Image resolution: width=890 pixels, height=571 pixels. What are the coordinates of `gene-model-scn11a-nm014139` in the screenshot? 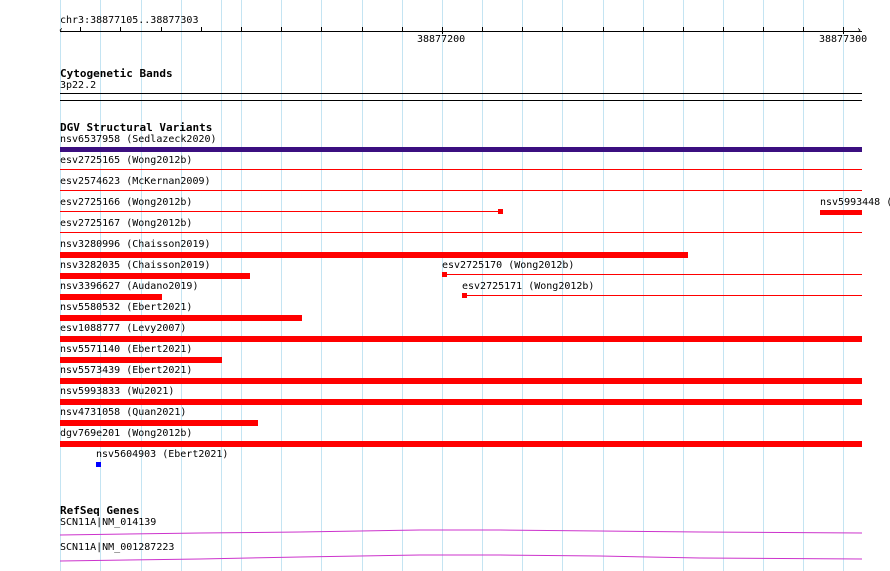 It's located at (461, 532).